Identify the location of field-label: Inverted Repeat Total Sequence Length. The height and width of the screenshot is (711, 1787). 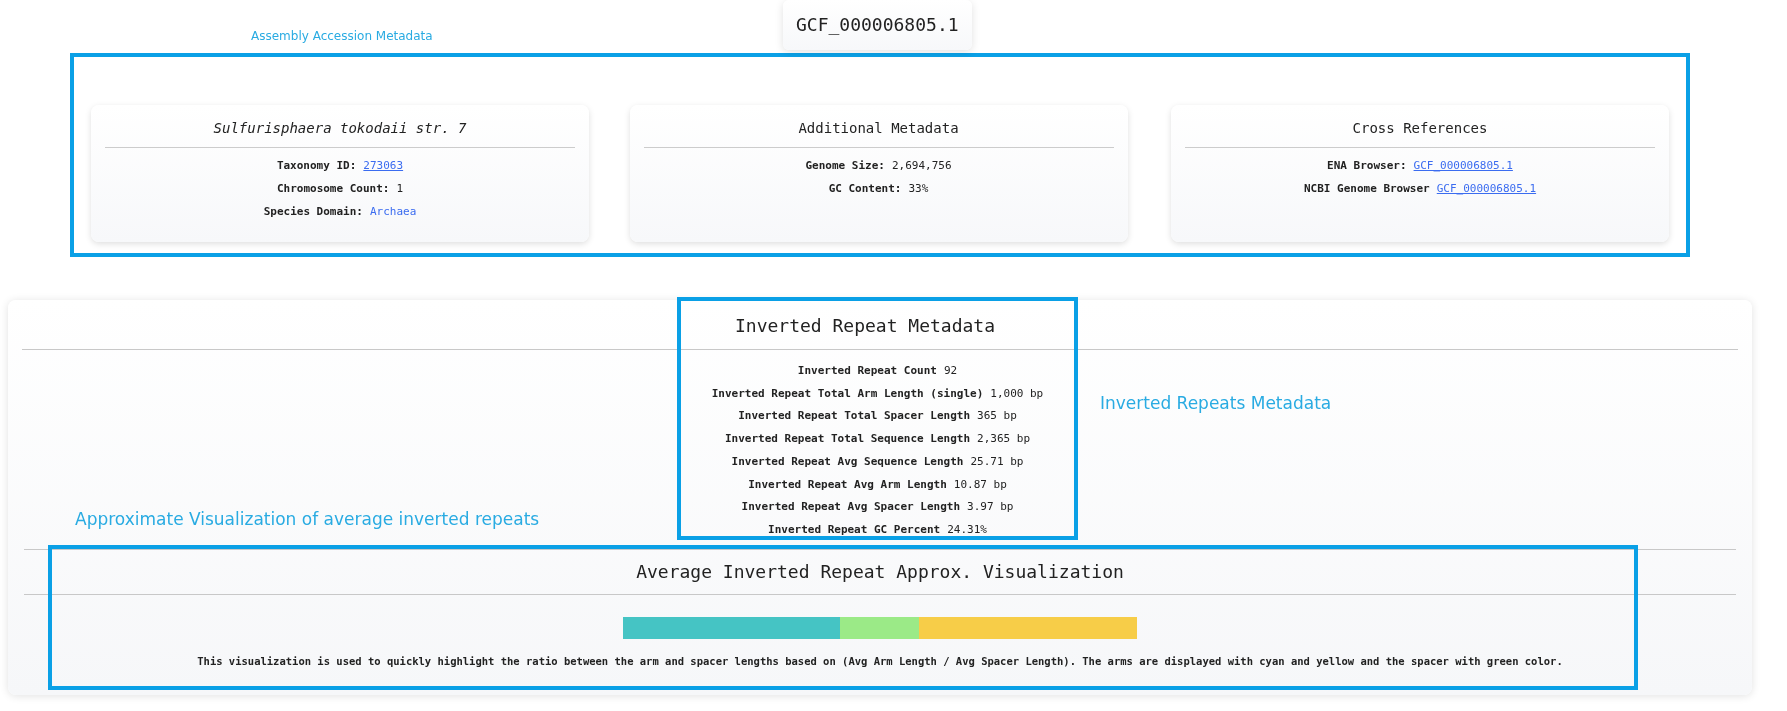
(848, 439).